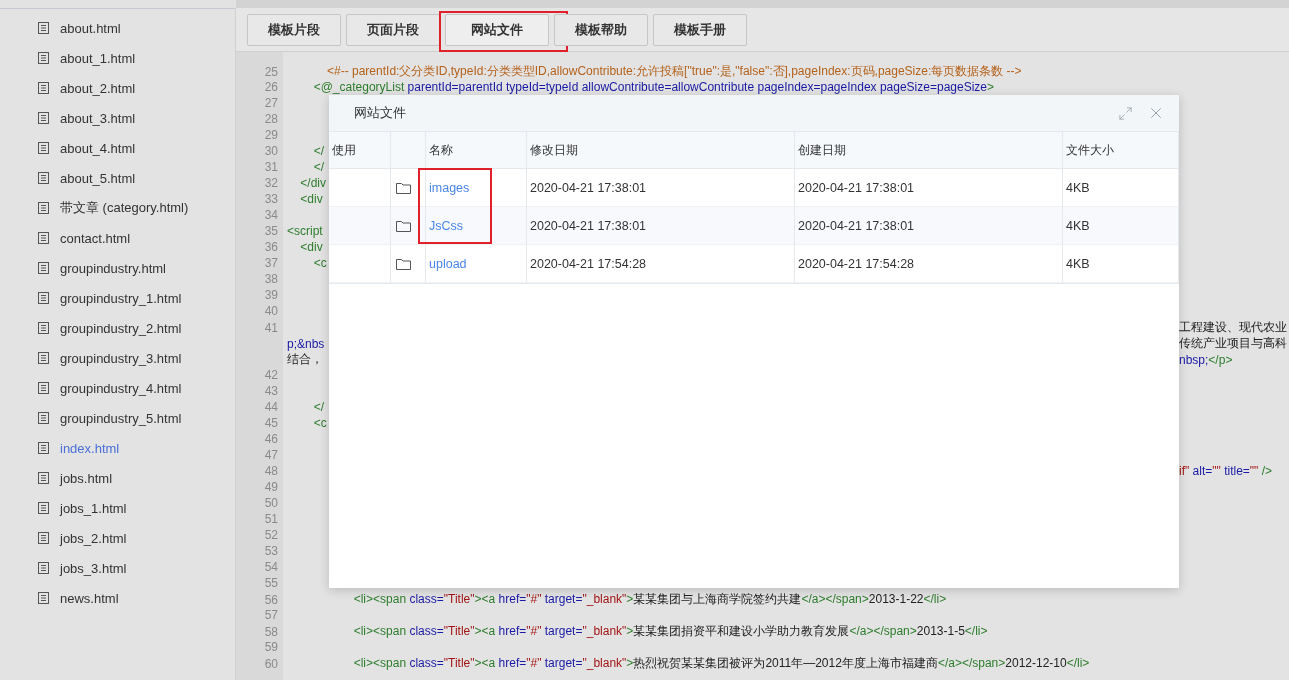 The image size is (1289, 680). I want to click on toolbar-button: 模板帮助, so click(601, 29).